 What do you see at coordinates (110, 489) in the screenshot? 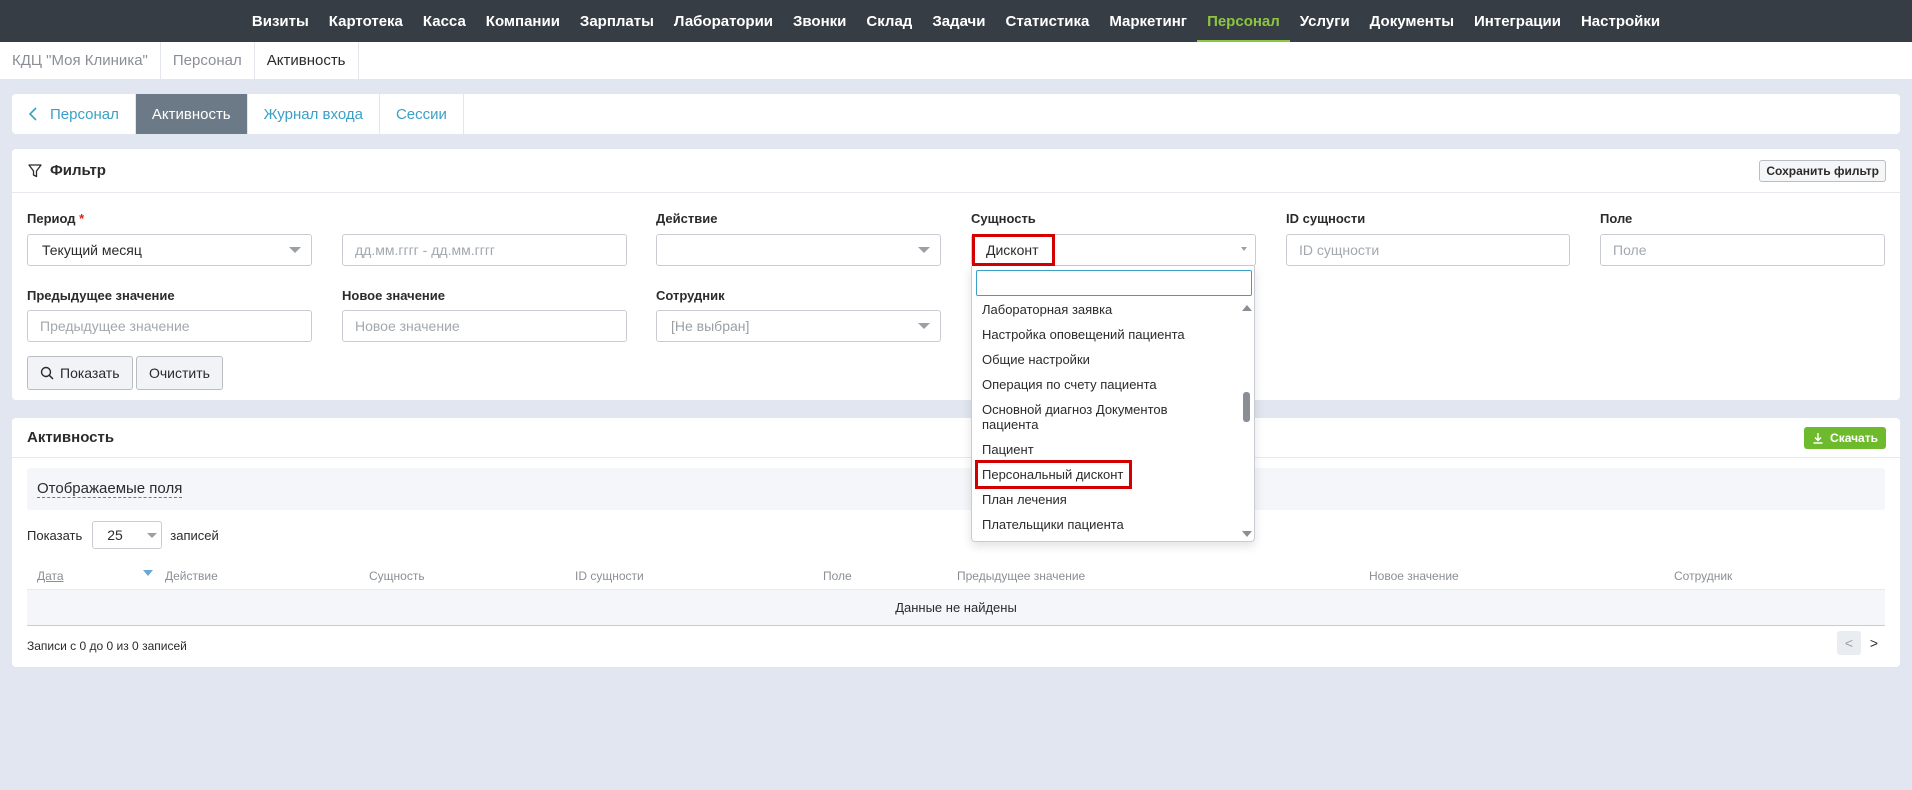
I see `shown-fields-toggle: Отображаемые поля` at bounding box center [110, 489].